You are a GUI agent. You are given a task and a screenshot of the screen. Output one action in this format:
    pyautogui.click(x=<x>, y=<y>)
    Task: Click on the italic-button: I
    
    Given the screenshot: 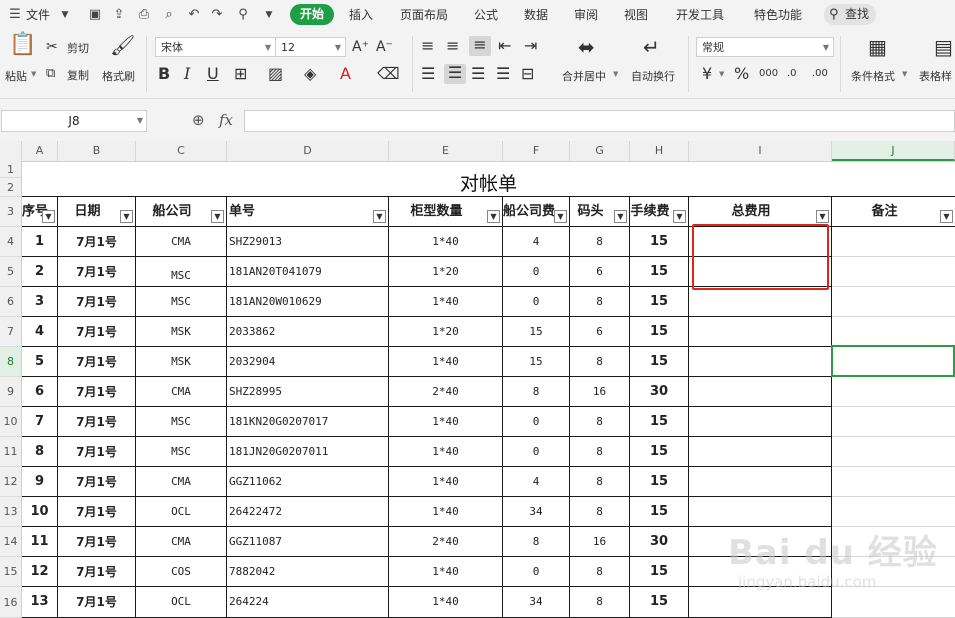 What is the action you would take?
    pyautogui.click(x=187, y=74)
    